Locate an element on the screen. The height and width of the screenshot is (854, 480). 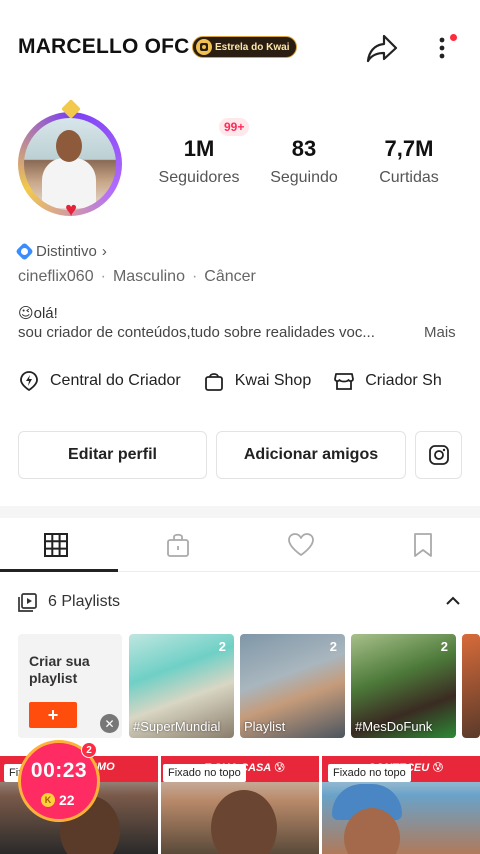
close-icon: ✕ is located at coordinates (109, 723).